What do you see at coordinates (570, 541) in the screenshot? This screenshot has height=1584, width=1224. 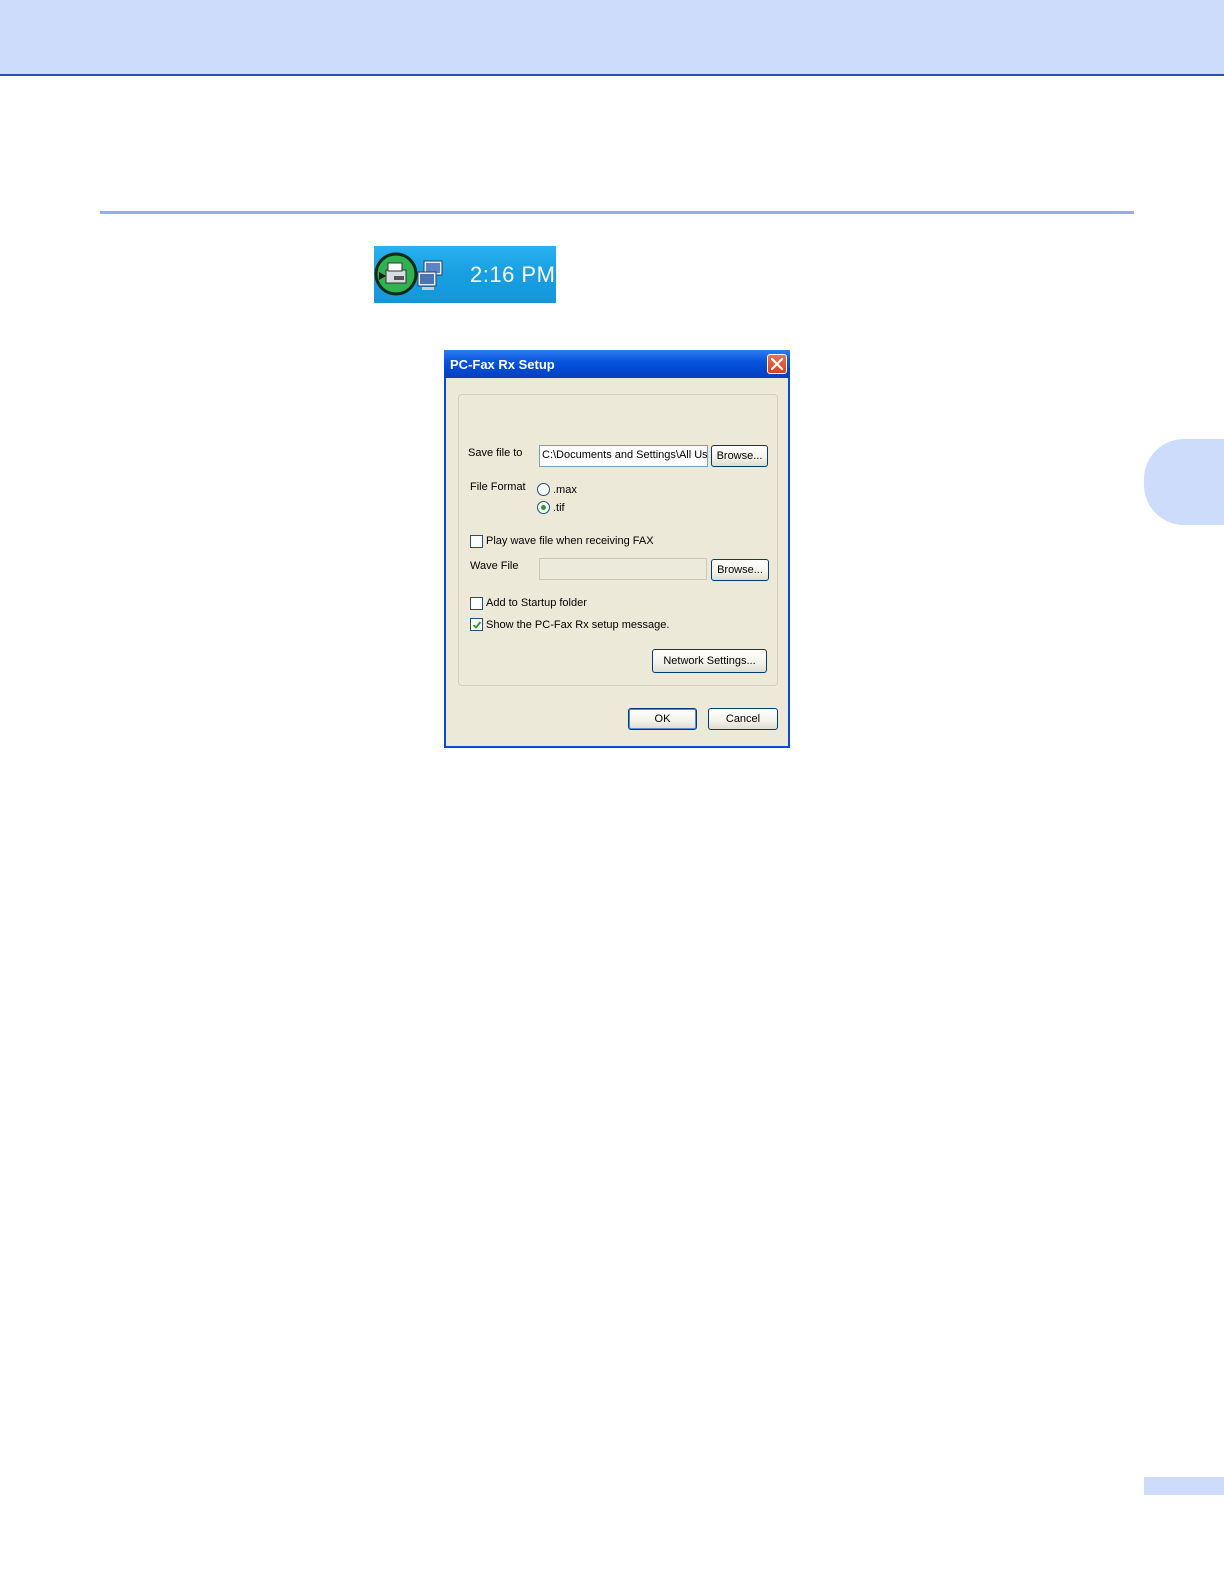 I see `play-wave-label: Play wave file when receiving FAX` at bounding box center [570, 541].